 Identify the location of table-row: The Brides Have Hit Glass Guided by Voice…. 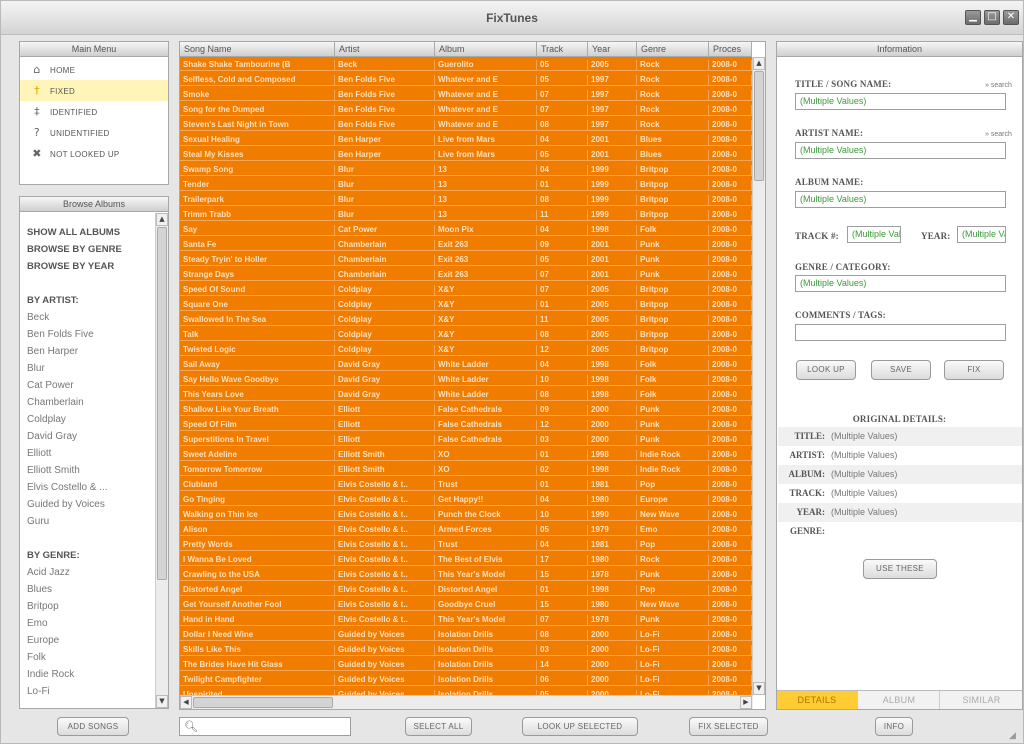
(466, 665).